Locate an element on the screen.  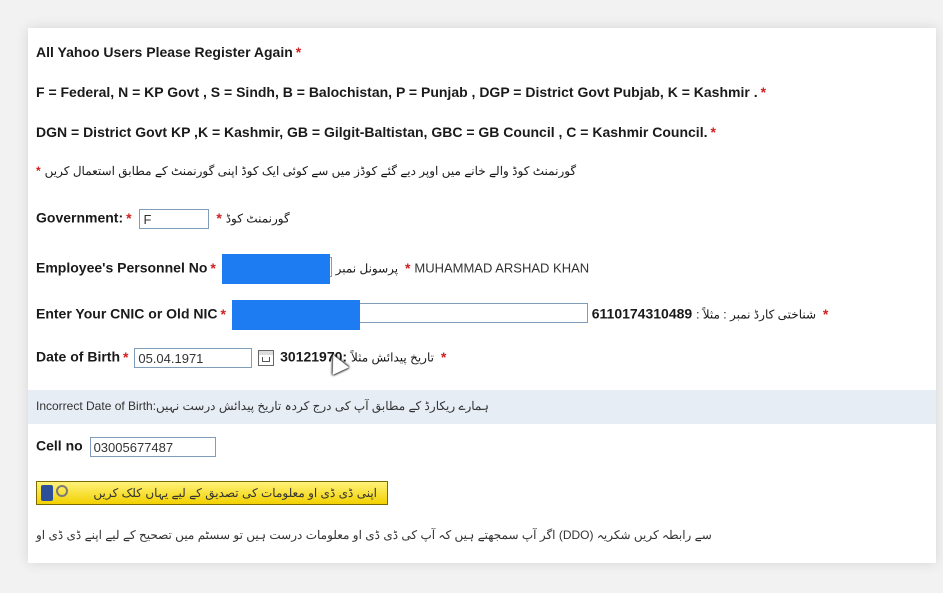
calendar-icon is located at coordinates (266, 358).